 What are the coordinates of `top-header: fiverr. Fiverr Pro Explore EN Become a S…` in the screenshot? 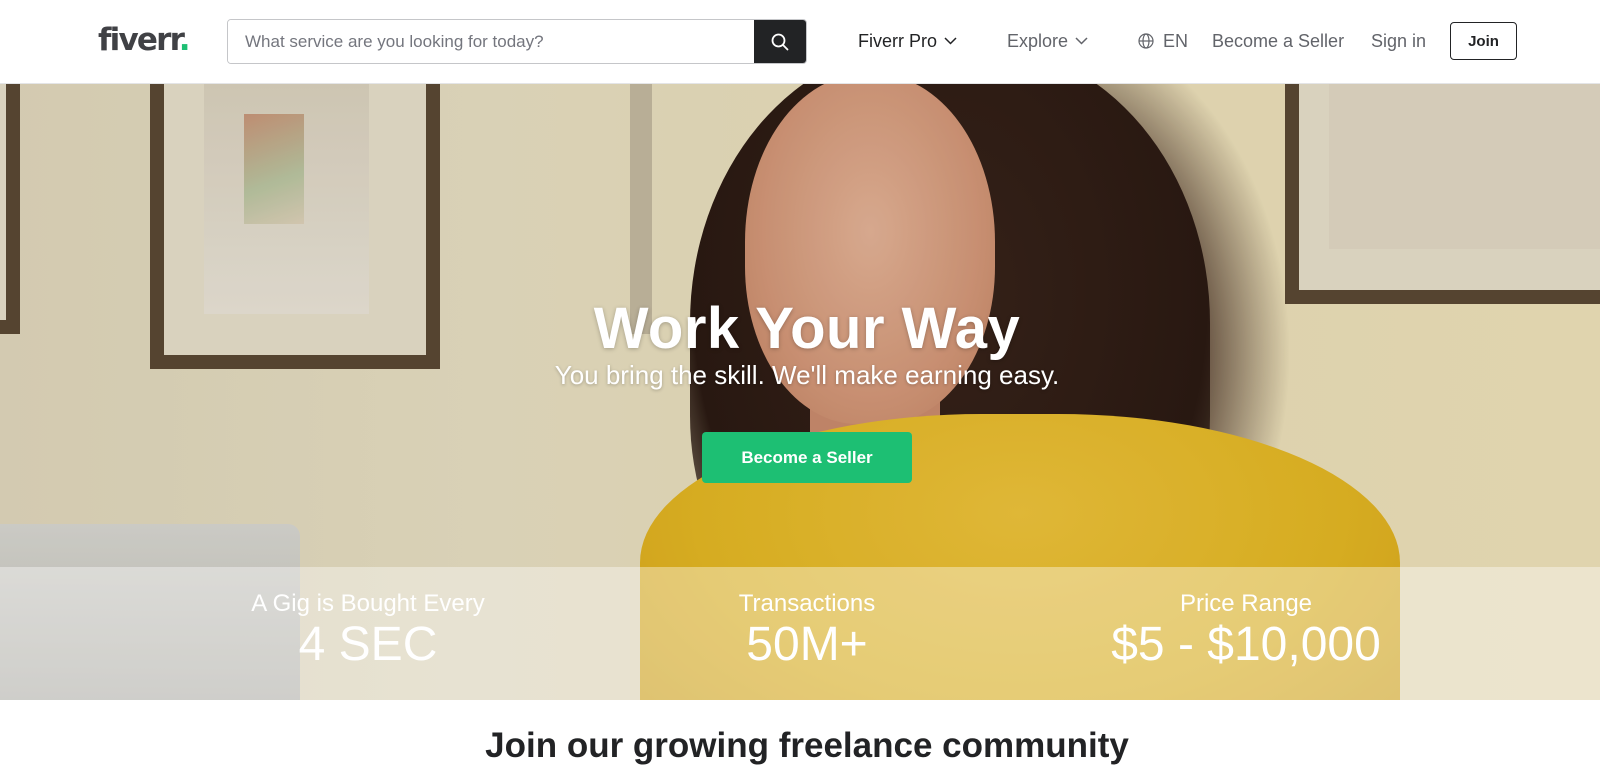 It's located at (800, 42).